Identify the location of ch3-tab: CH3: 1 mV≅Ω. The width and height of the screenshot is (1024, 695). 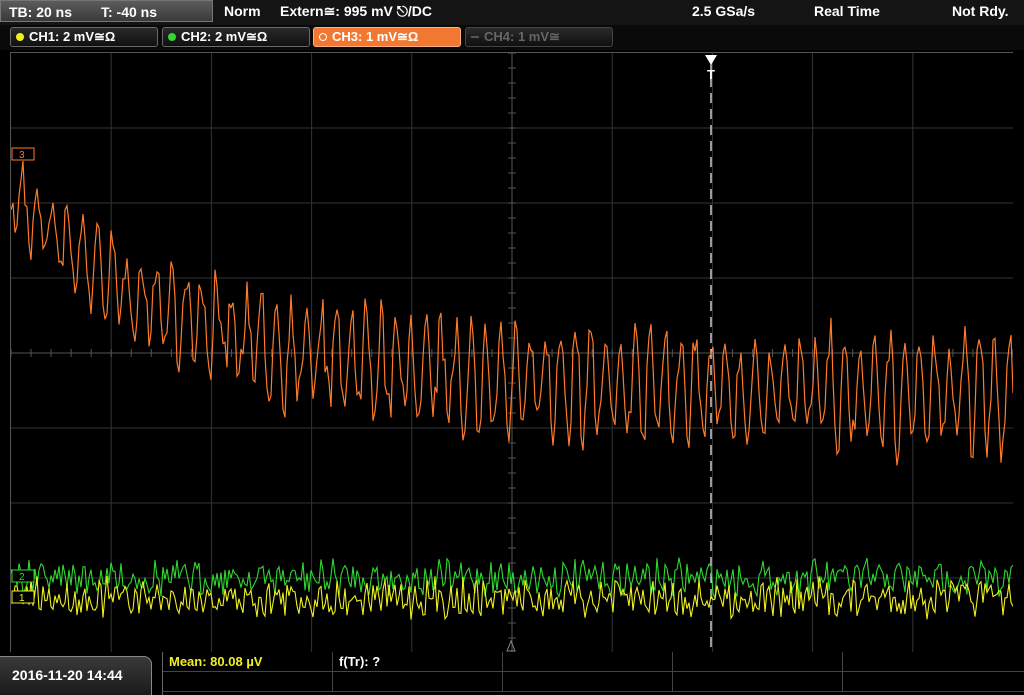
(387, 37).